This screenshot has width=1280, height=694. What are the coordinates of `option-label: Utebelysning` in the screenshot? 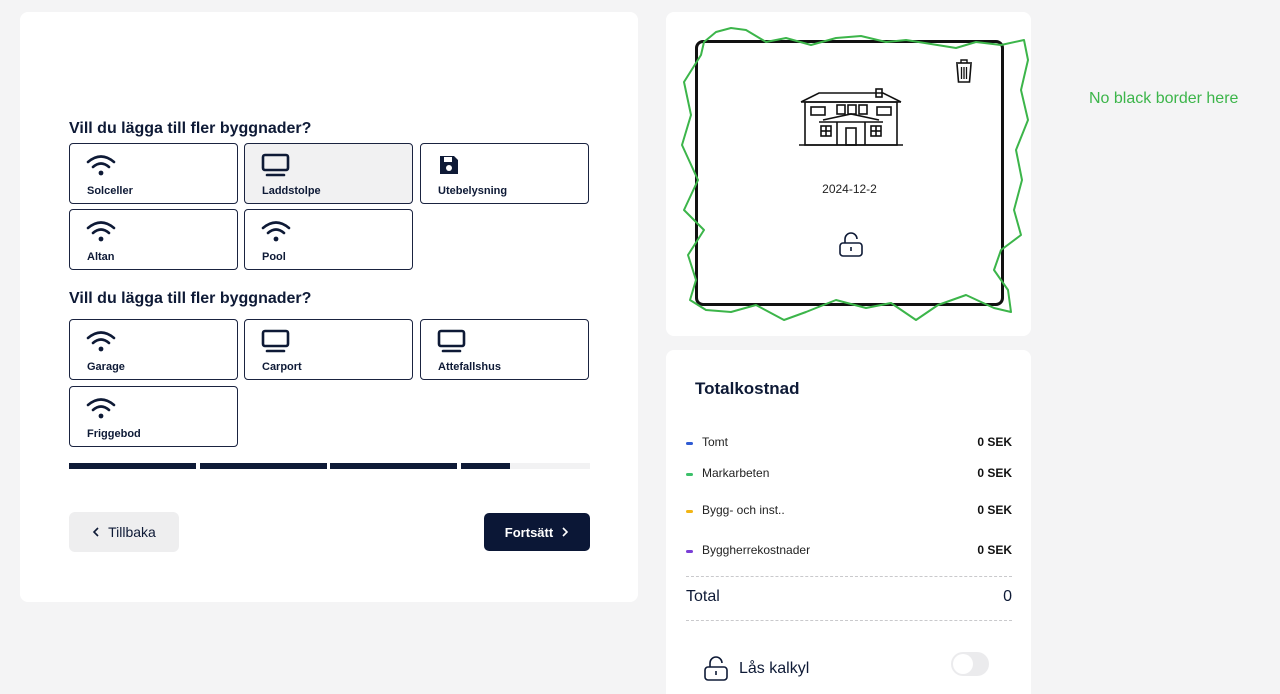 It's located at (473, 191).